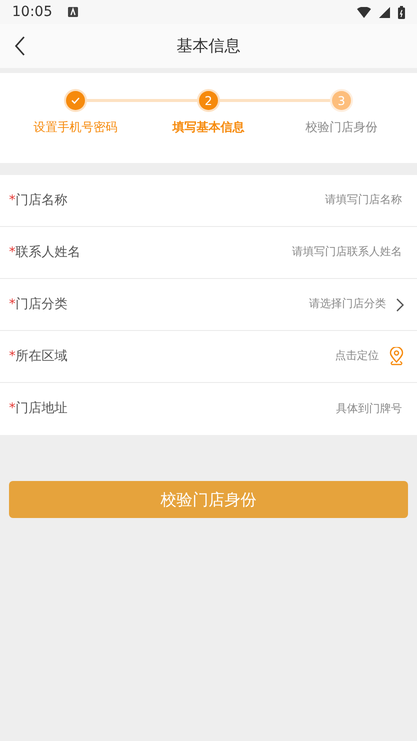 The height and width of the screenshot is (741, 417). I want to click on field-label: 门店分类, so click(42, 305).